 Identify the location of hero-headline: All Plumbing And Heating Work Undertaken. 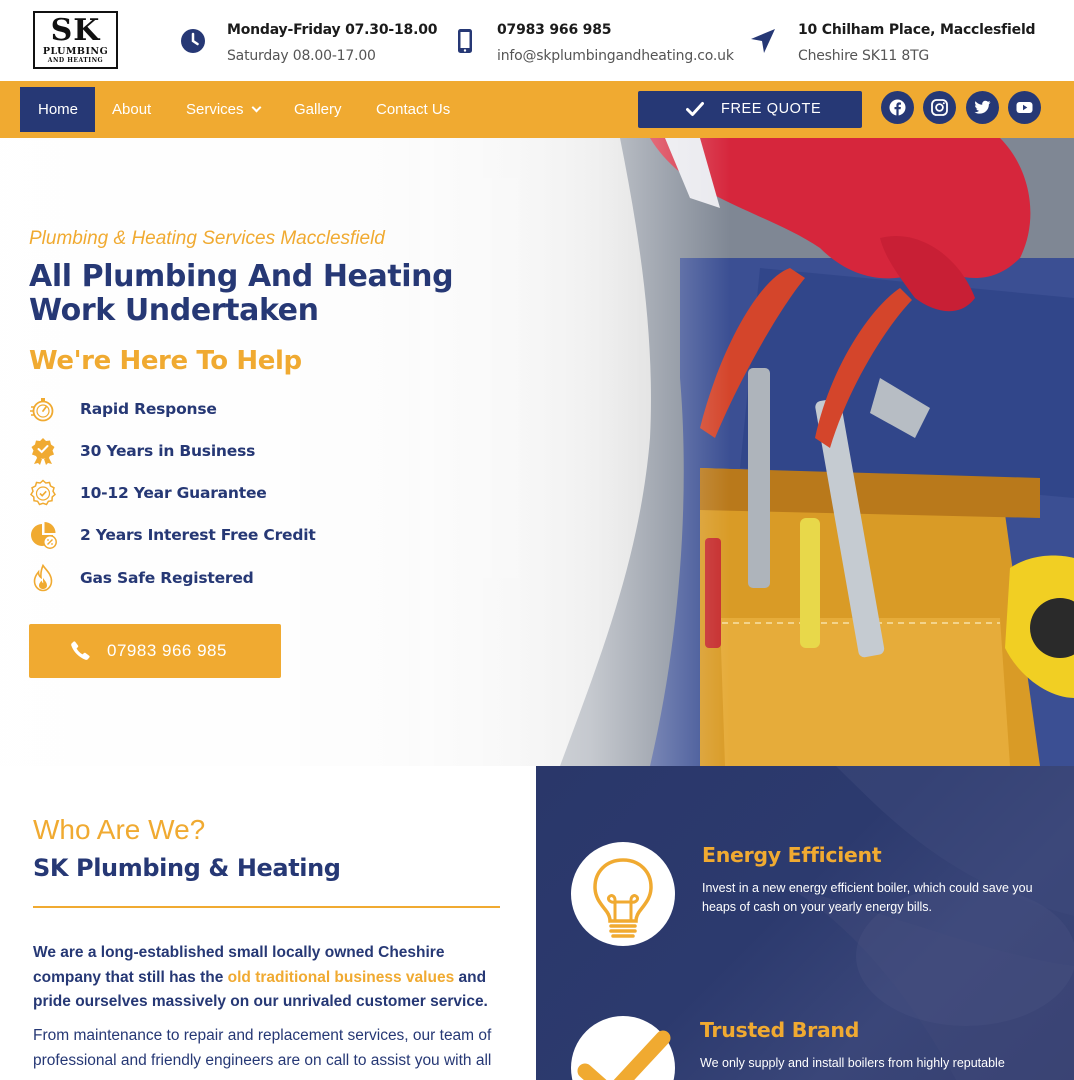
(241, 293).